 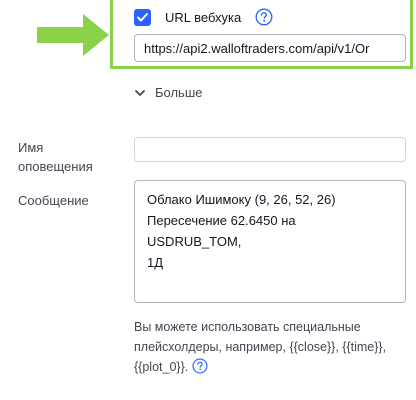 What do you see at coordinates (140, 93) in the screenshot?
I see `chevron-down-icon` at bounding box center [140, 93].